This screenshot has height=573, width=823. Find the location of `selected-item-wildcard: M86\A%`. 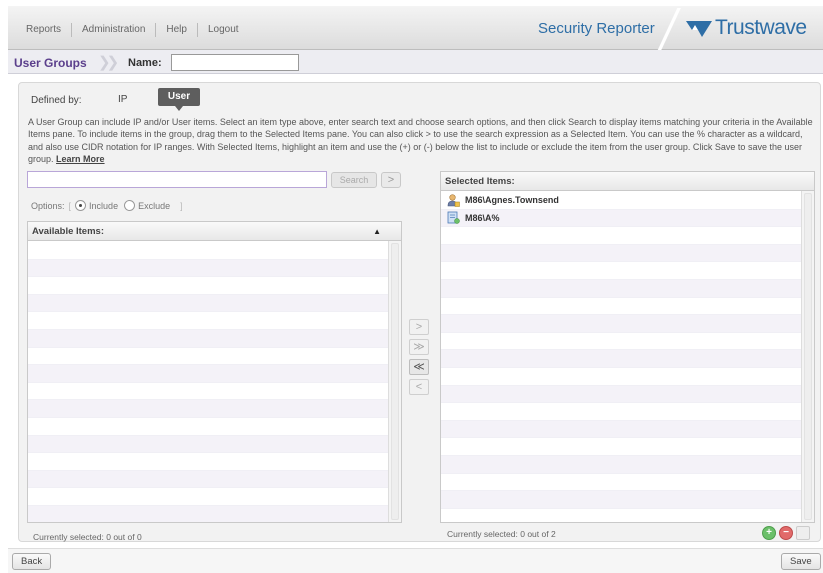

selected-item-wildcard: M86\A% is located at coordinates (621, 218).